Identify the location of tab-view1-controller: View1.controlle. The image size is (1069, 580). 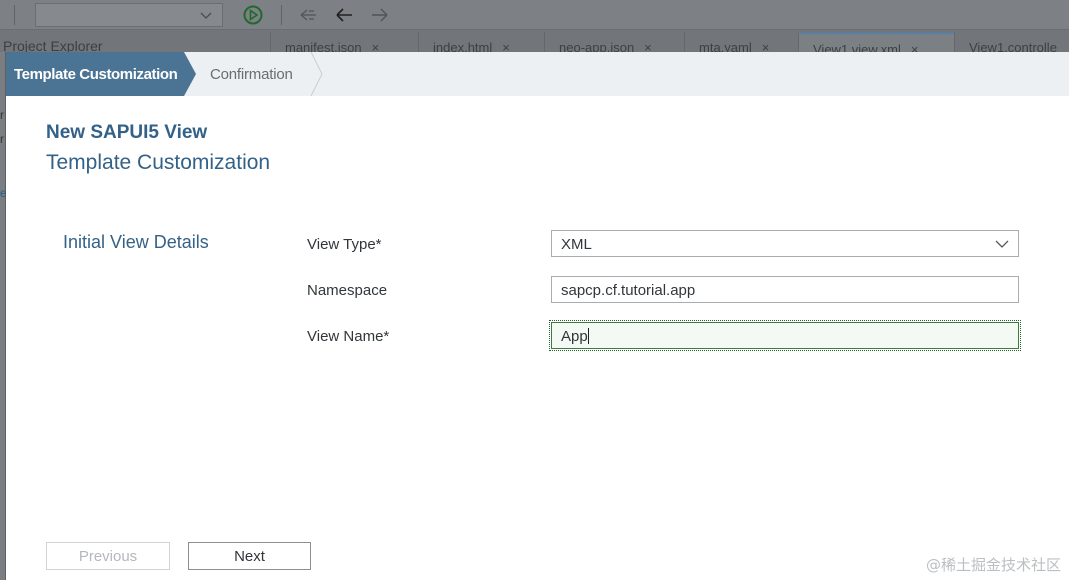
(1011, 43).